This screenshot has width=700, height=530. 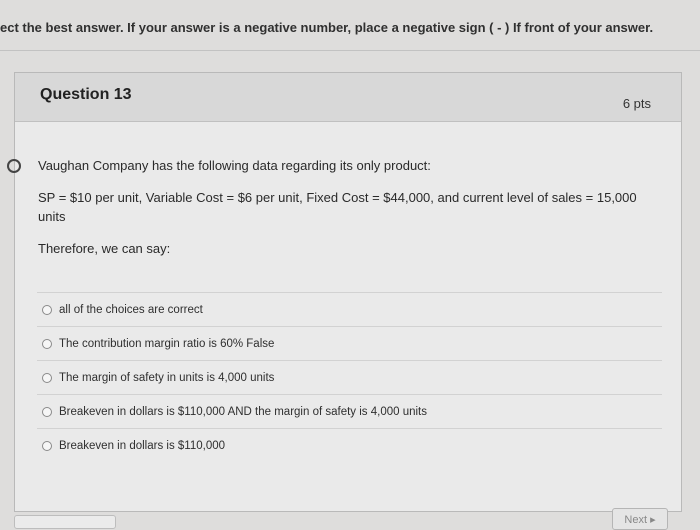 I want to click on answer-label: all of the choices are correct, so click(x=131, y=309).